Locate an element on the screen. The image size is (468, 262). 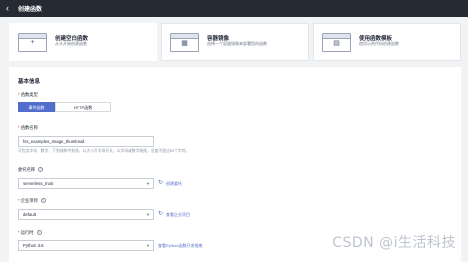
section-title: 基本信息 is located at coordinates (29, 82).